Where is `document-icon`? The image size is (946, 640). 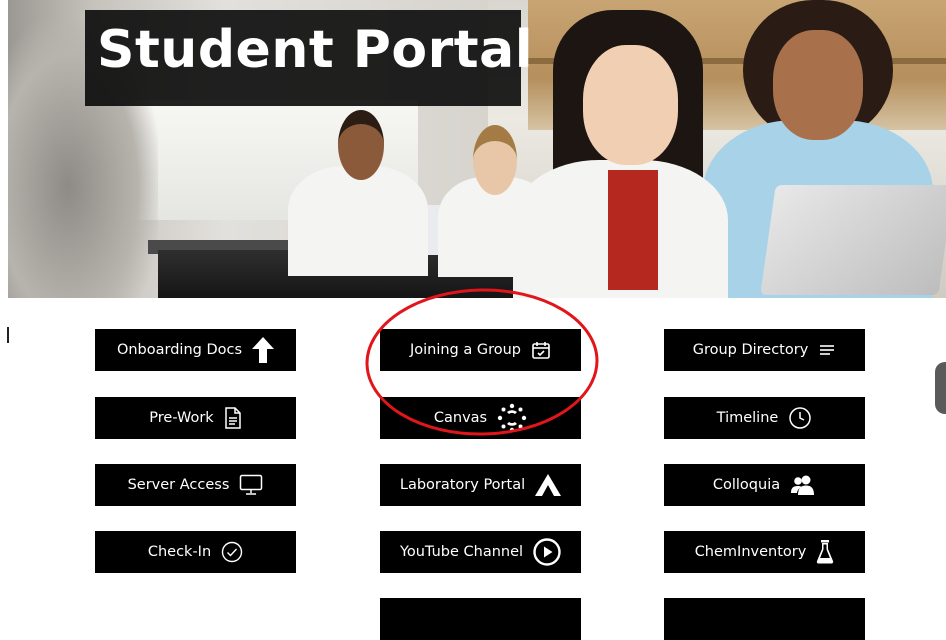
document-icon is located at coordinates (233, 418).